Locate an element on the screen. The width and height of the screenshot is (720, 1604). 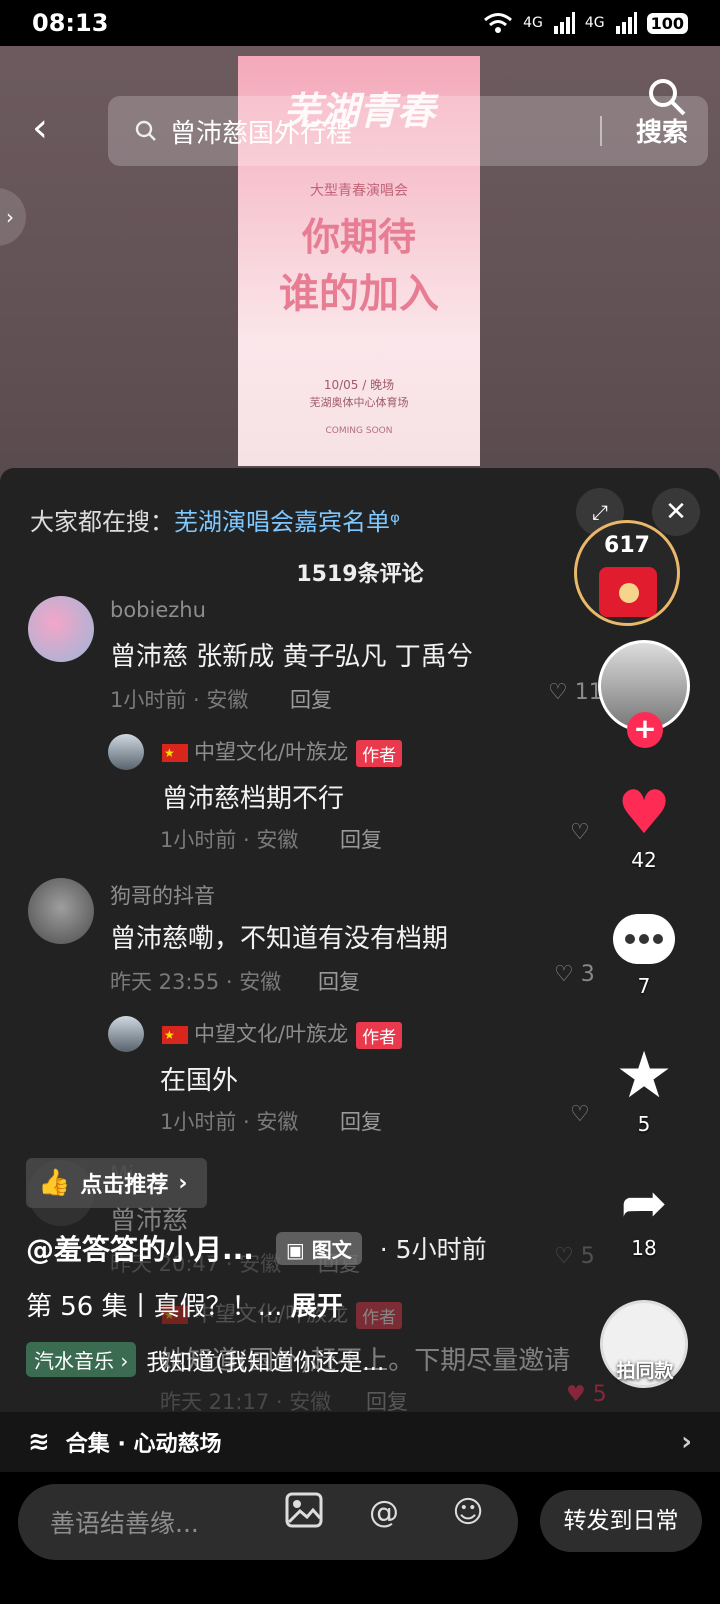
collection-label: 合集 · 心动慈场 is located at coordinates (143, 1444).